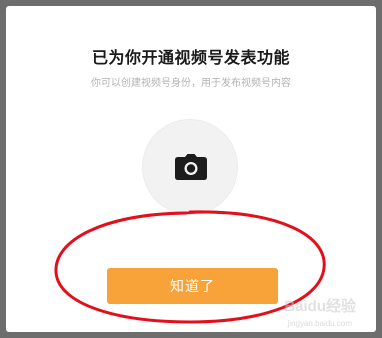 This screenshot has width=382, height=338. What do you see at coordinates (190, 57) in the screenshot?
I see `dialog-title: 已为你开通视频号发表功能` at bounding box center [190, 57].